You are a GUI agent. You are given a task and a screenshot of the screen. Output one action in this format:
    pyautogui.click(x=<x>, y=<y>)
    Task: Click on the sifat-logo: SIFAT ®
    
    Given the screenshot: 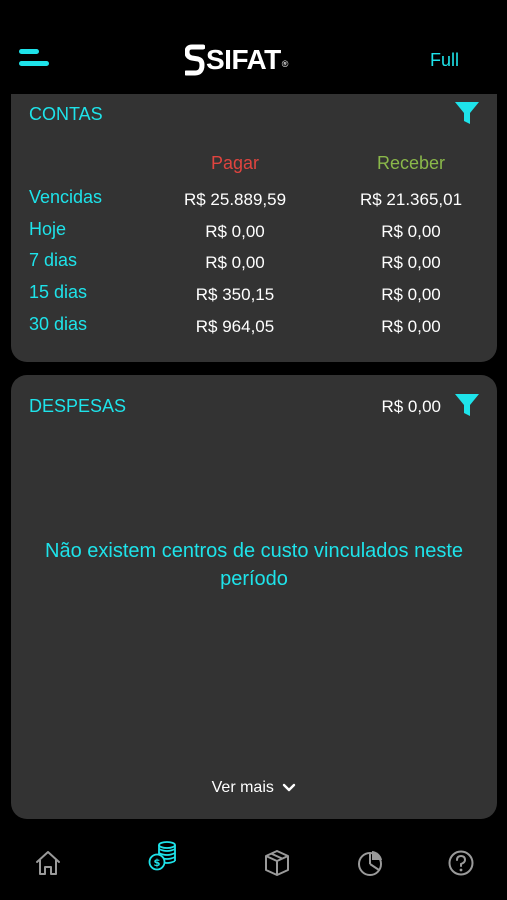 What is the action you would take?
    pyautogui.click(x=236, y=60)
    